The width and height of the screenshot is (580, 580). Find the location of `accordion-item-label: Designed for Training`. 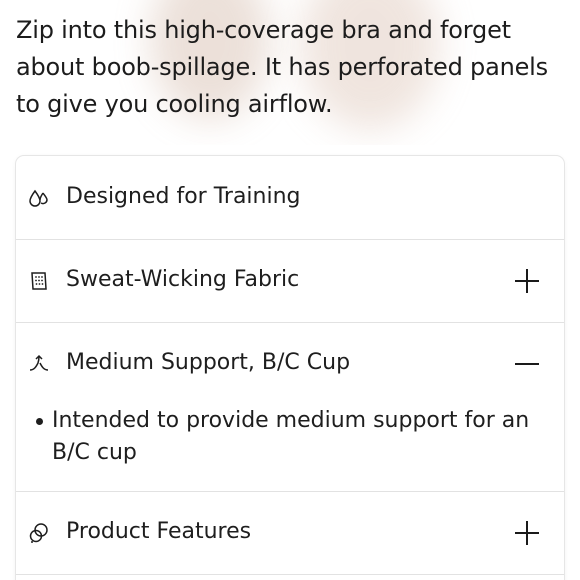

accordion-item-label: Designed for Training is located at coordinates (183, 196).